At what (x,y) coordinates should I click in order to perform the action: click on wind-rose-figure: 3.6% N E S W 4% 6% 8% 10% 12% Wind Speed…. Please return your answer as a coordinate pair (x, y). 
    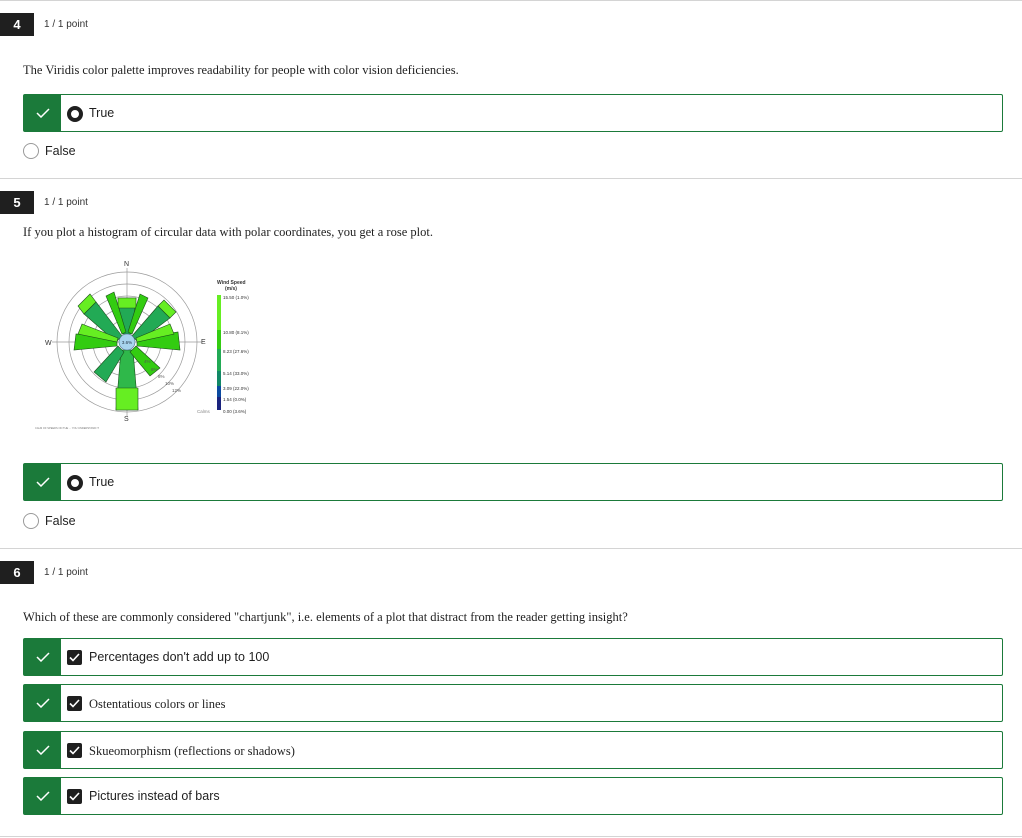
    Looking at the image, I should click on (155, 348).